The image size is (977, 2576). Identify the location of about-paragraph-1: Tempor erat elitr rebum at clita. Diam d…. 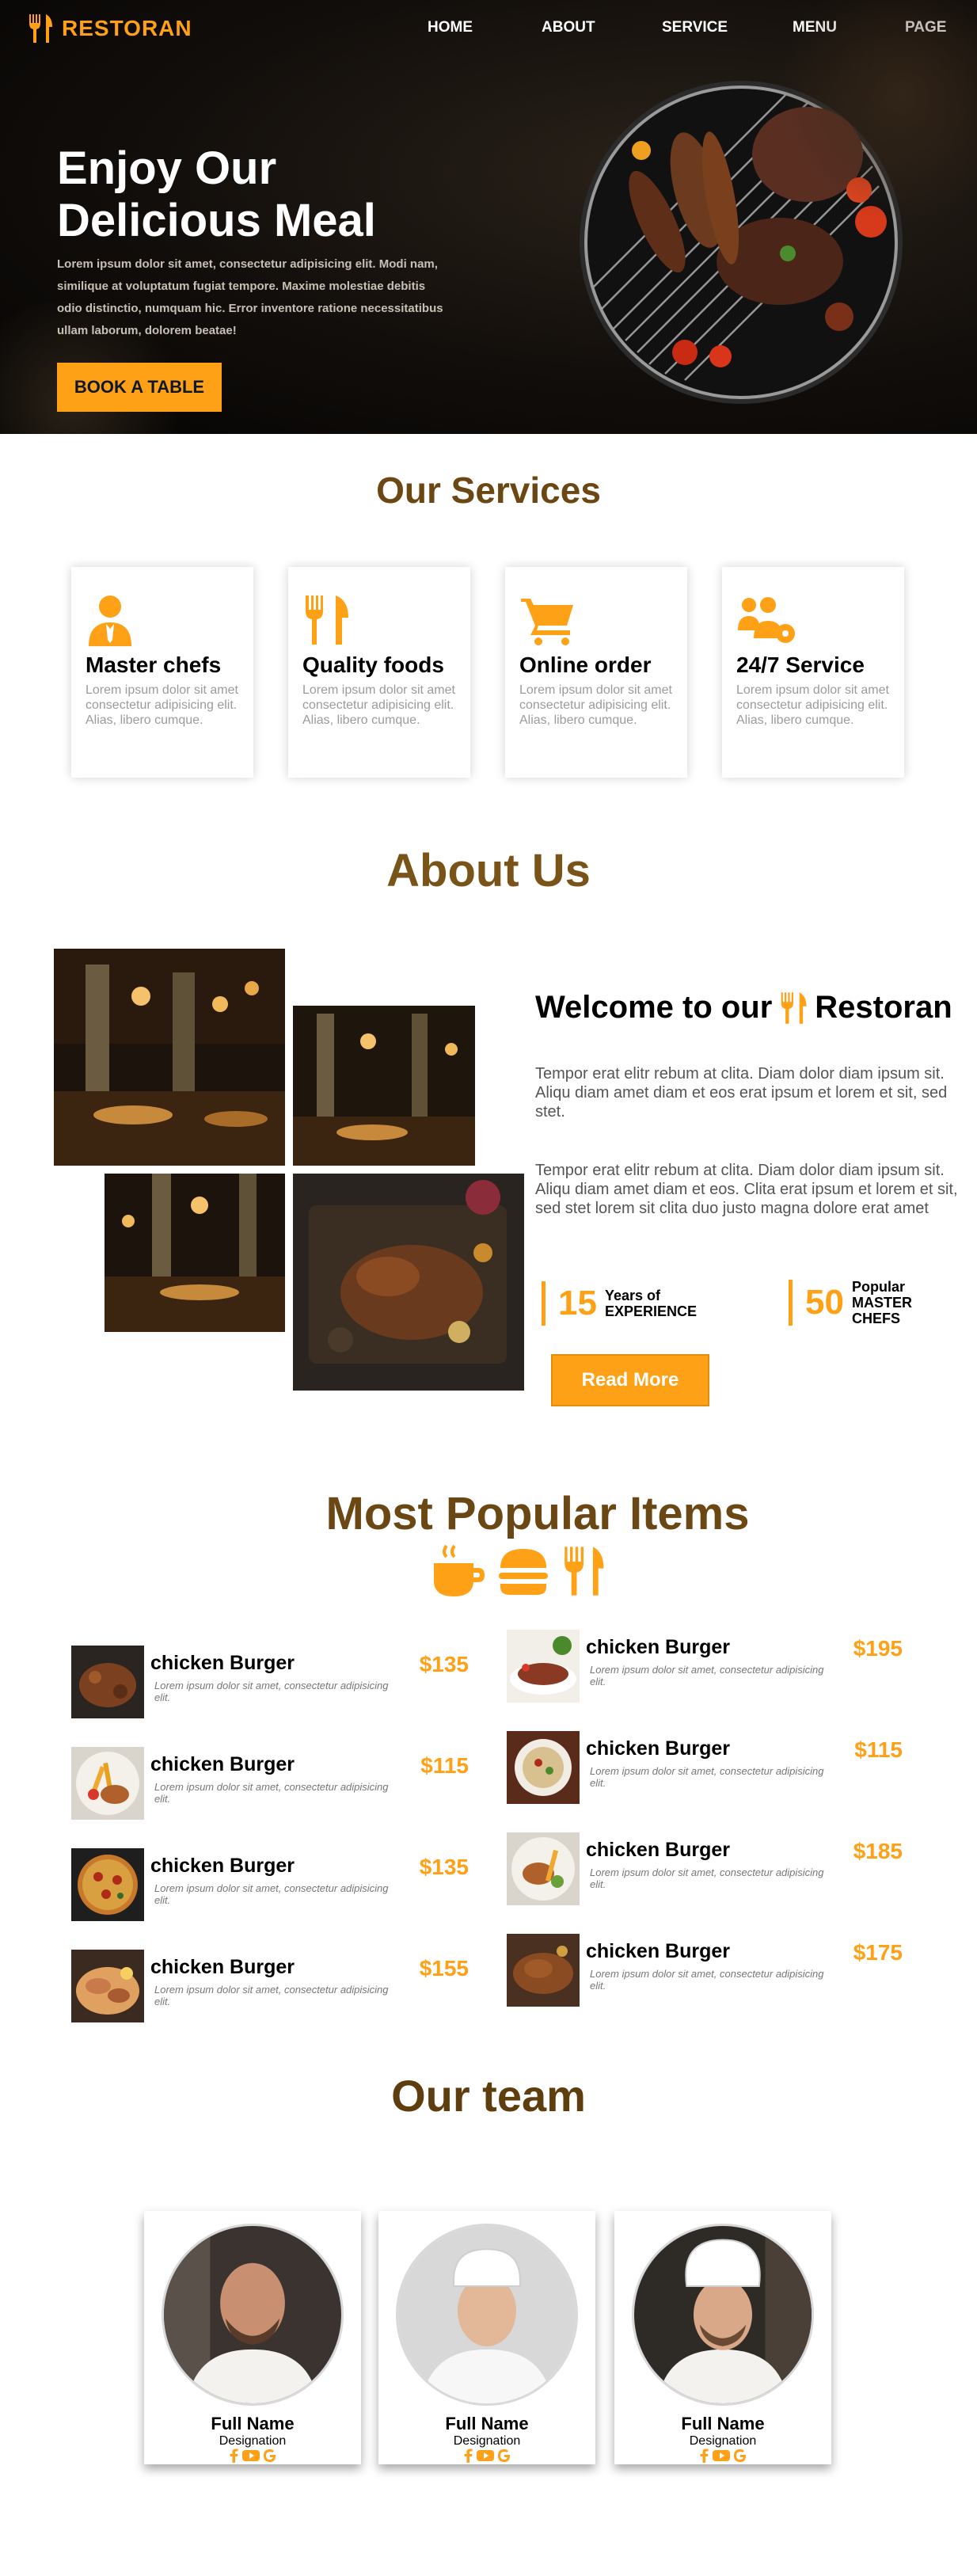
(741, 1093).